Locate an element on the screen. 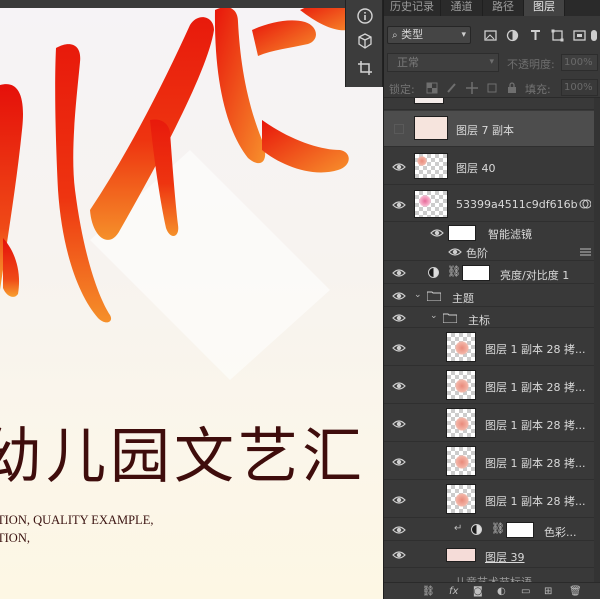  layer-row: 色阶 is located at coordinates (489, 252).